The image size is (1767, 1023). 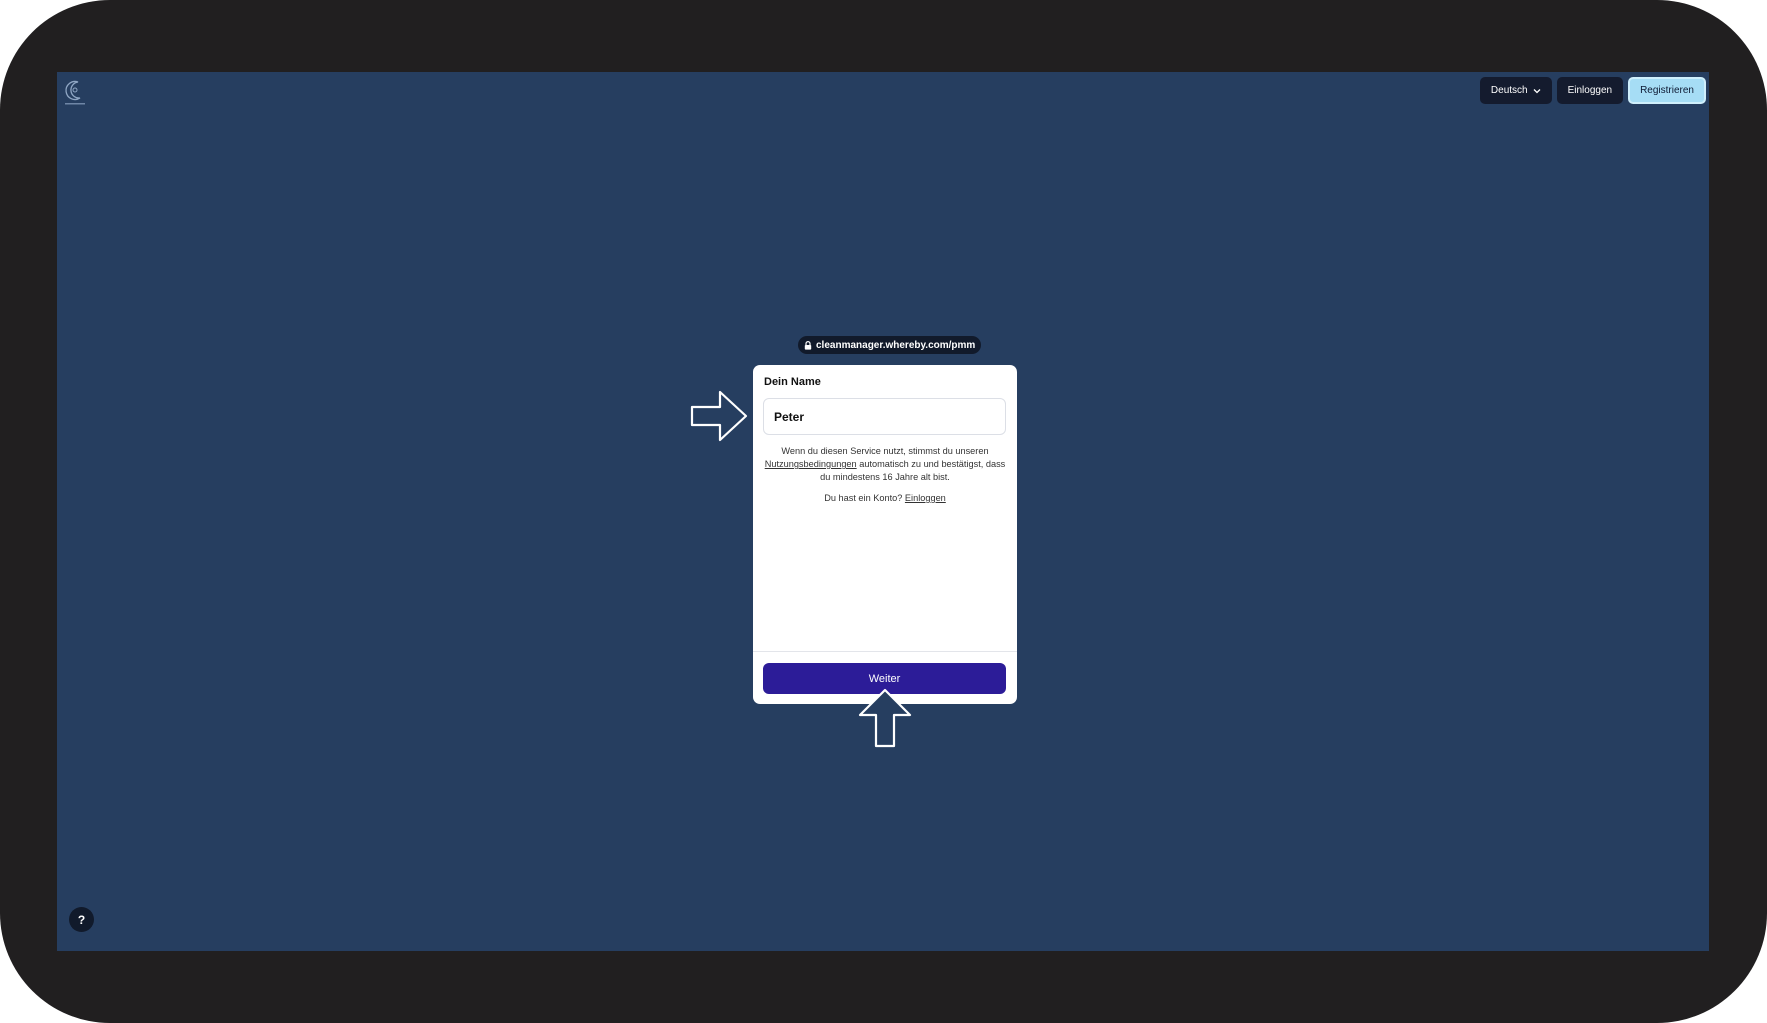 I want to click on room-url-text: cleanmanager.whereby.com/pmm, so click(x=896, y=345).